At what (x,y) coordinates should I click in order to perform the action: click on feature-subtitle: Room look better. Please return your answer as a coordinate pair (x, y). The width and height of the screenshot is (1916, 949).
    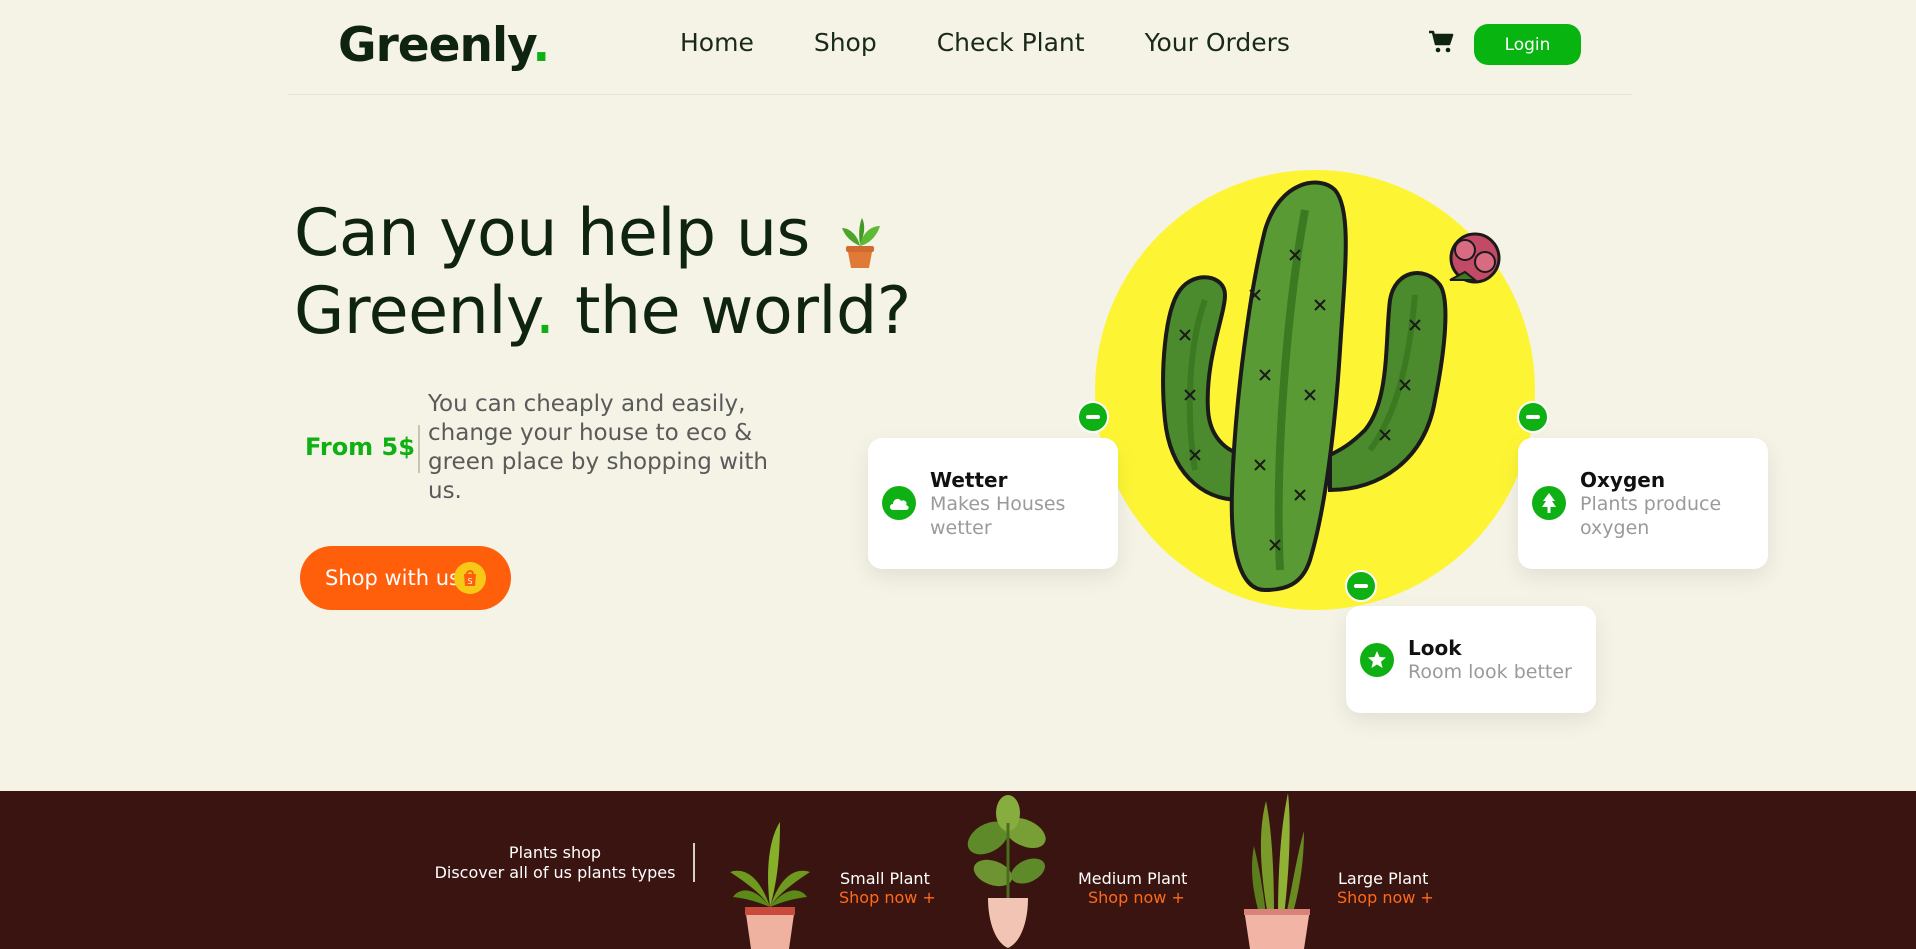
    Looking at the image, I should click on (1490, 672).